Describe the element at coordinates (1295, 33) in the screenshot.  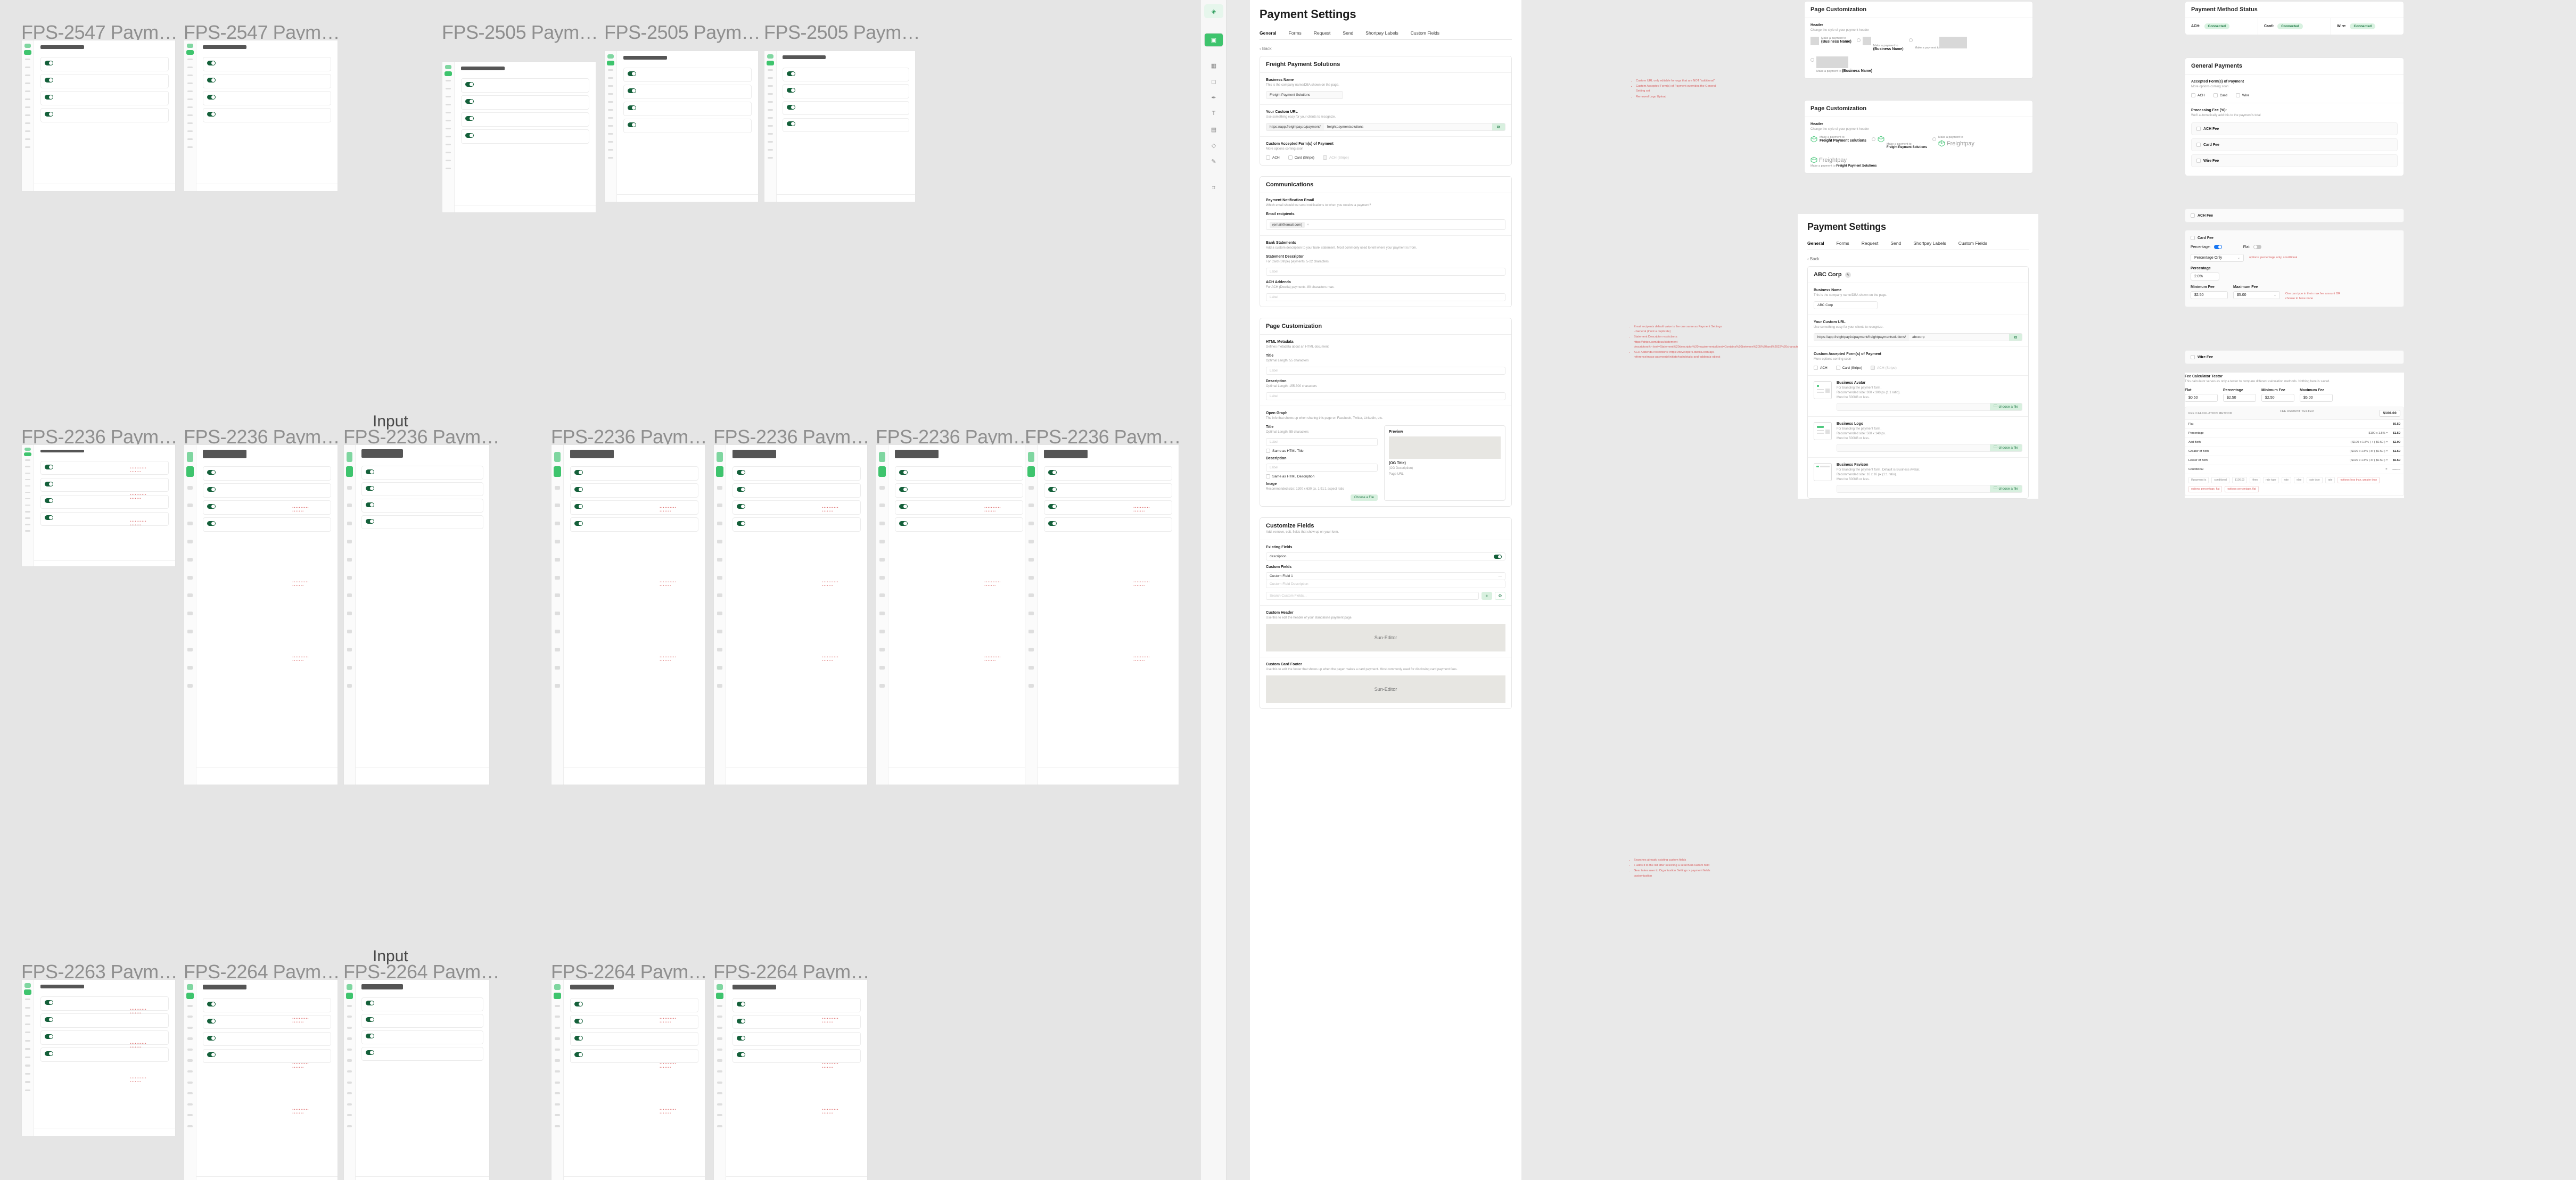
I see `tab-forms: Forms` at that location.